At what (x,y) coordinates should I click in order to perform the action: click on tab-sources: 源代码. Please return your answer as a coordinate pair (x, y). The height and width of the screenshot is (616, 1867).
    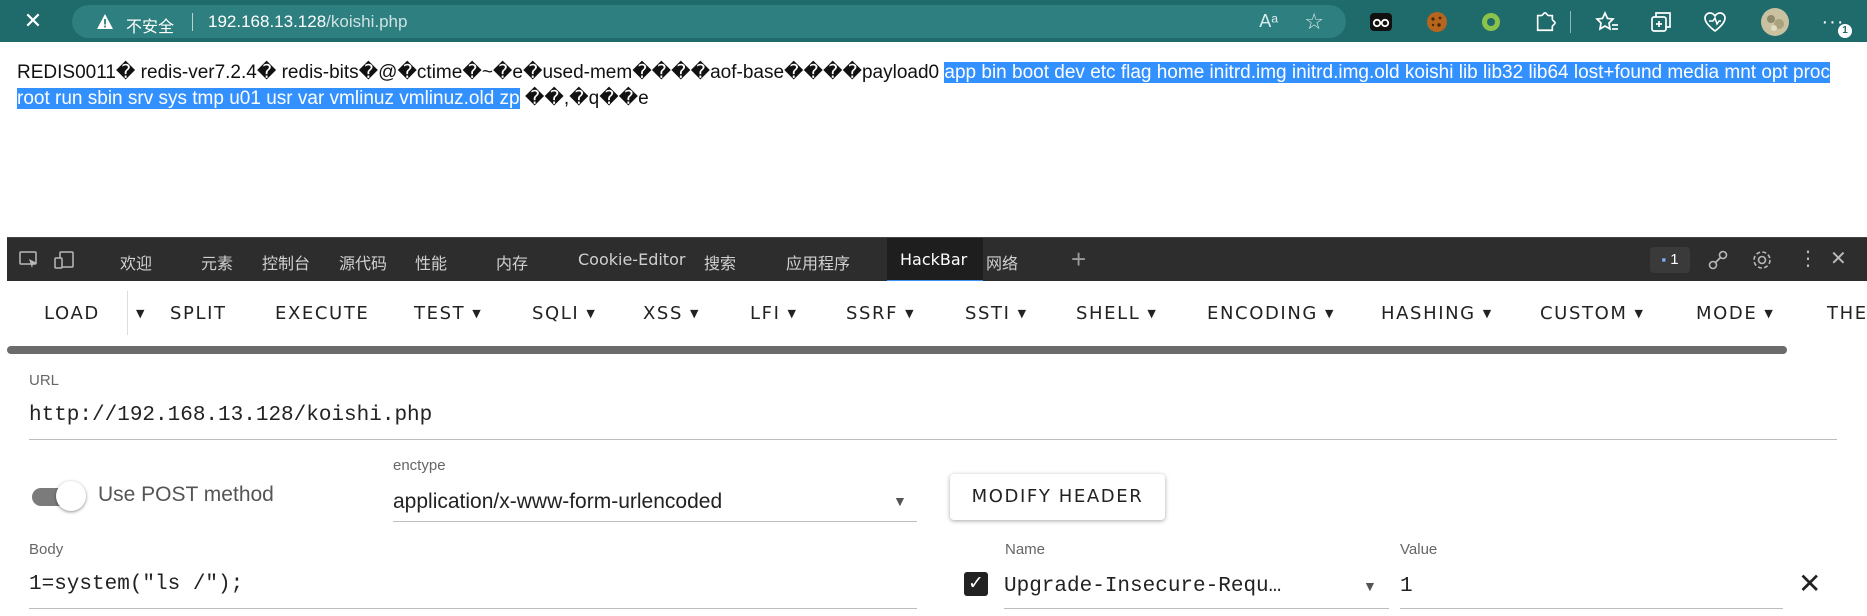
    Looking at the image, I should click on (363, 262).